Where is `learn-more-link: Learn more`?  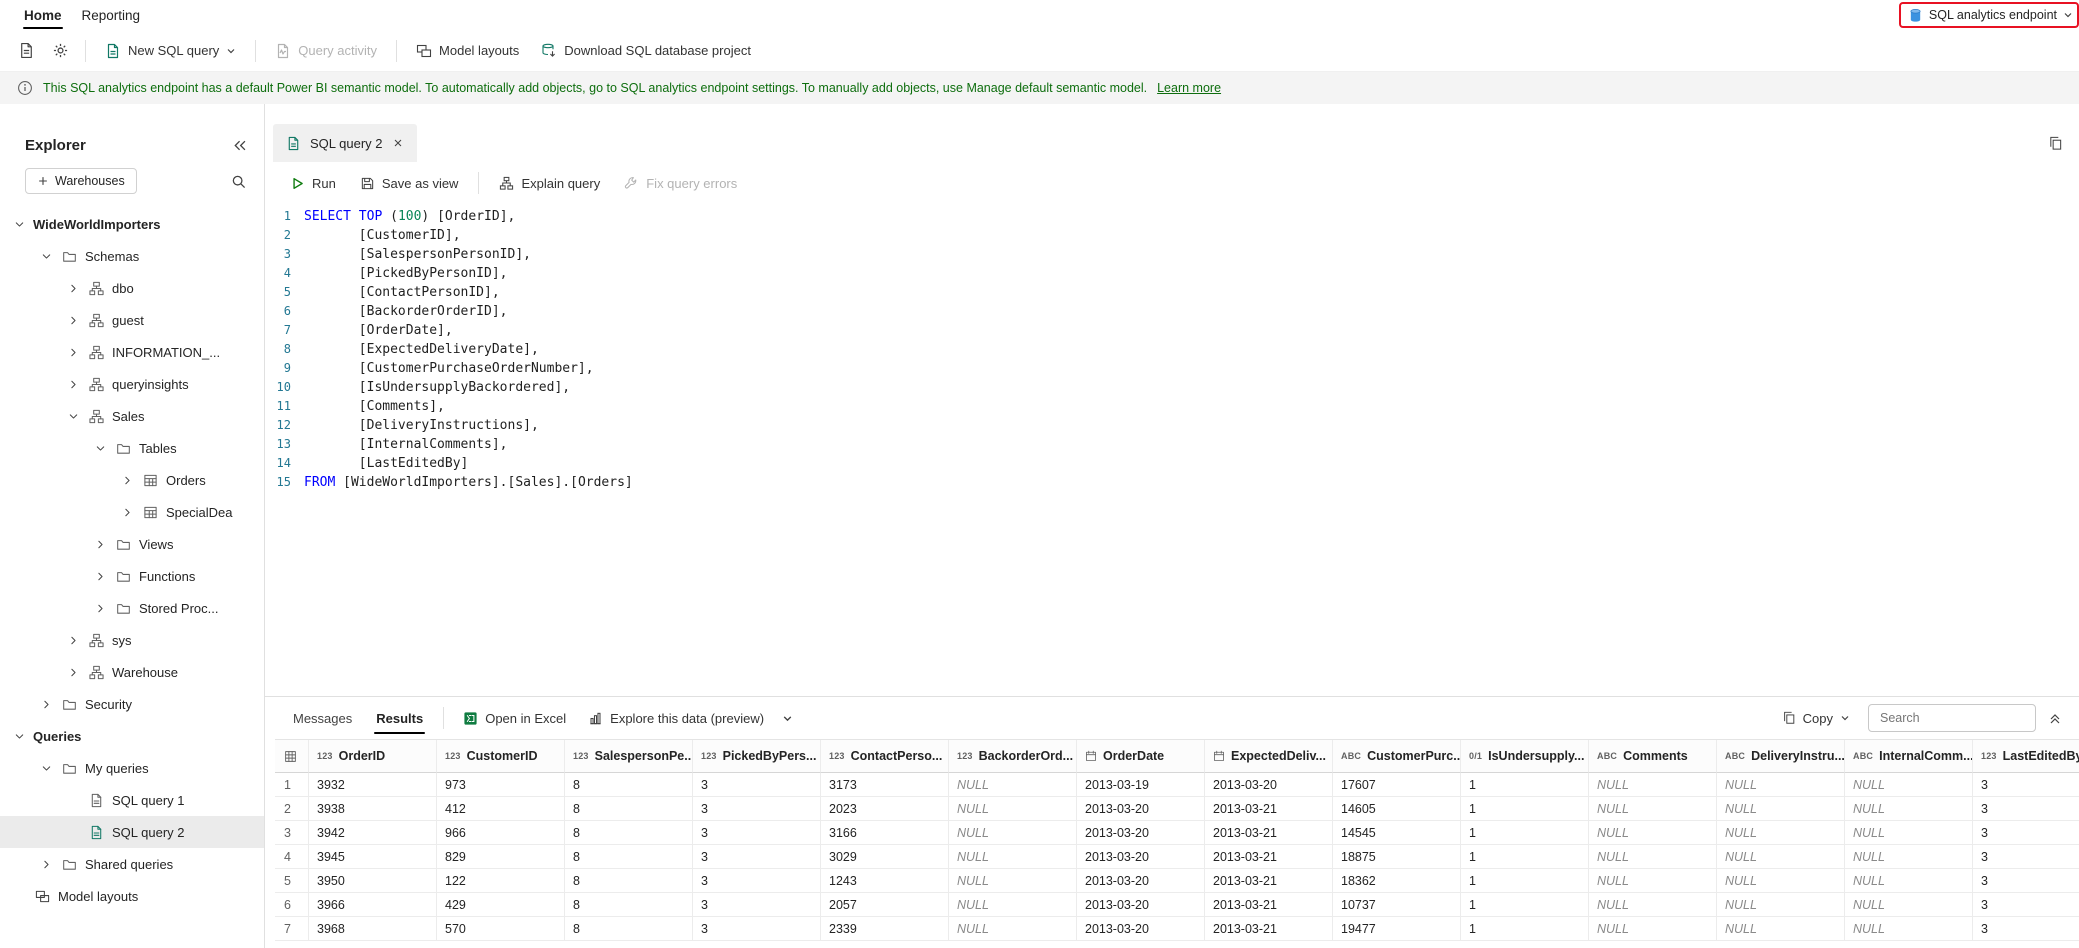 learn-more-link: Learn more is located at coordinates (1189, 88).